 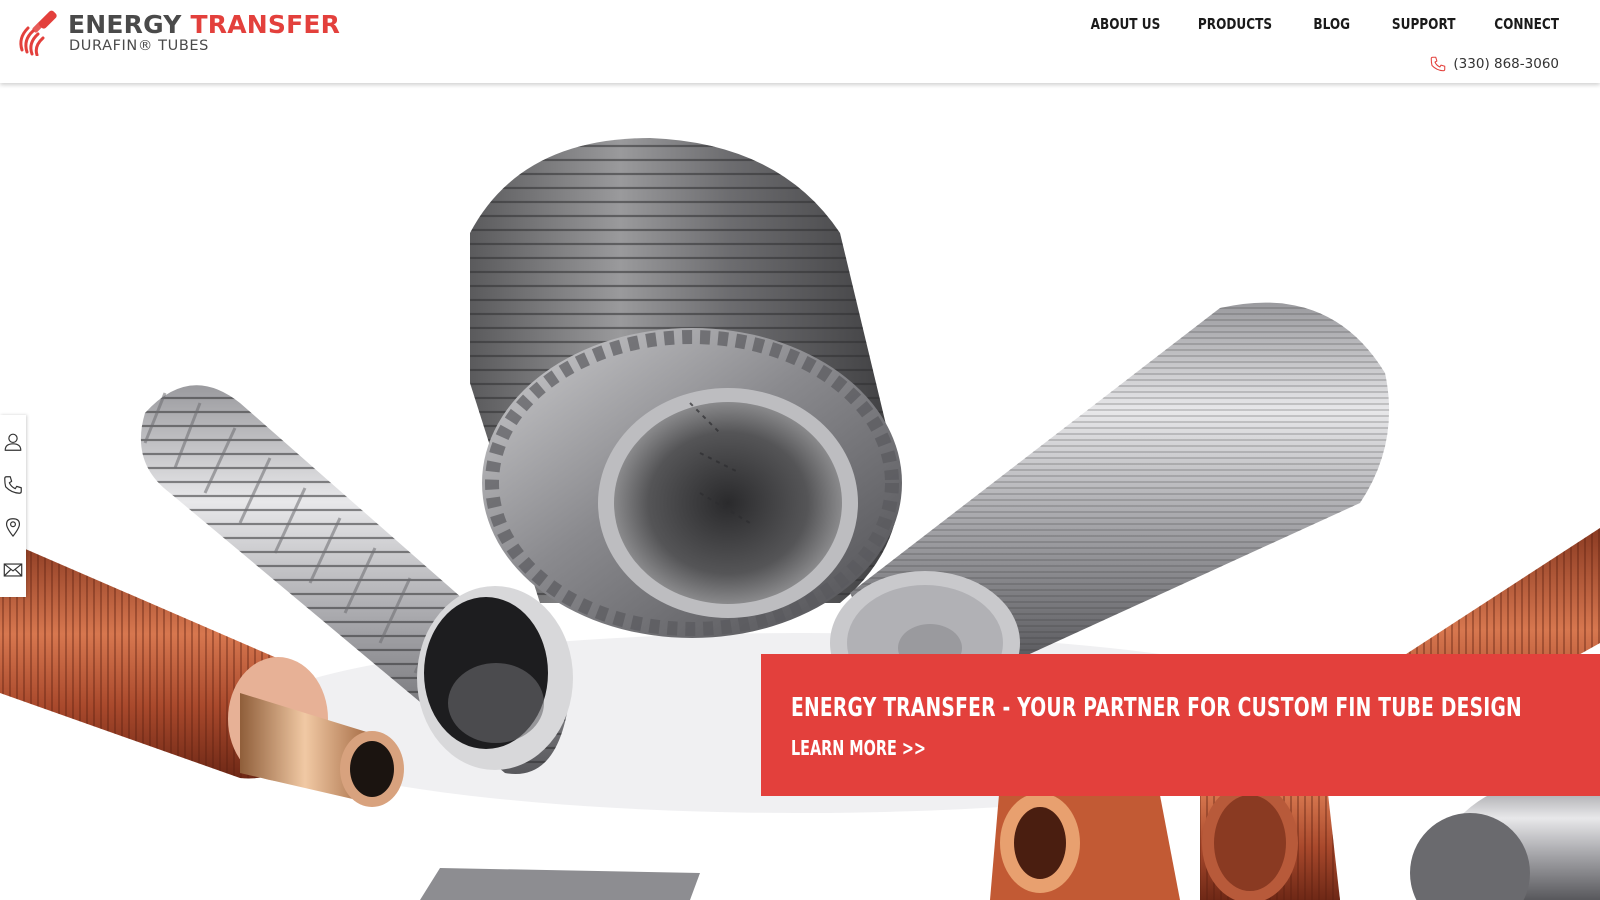 I want to click on brand-logo: ENERGY TRANSFER DURAFIN® TUBES, so click(x=177, y=33).